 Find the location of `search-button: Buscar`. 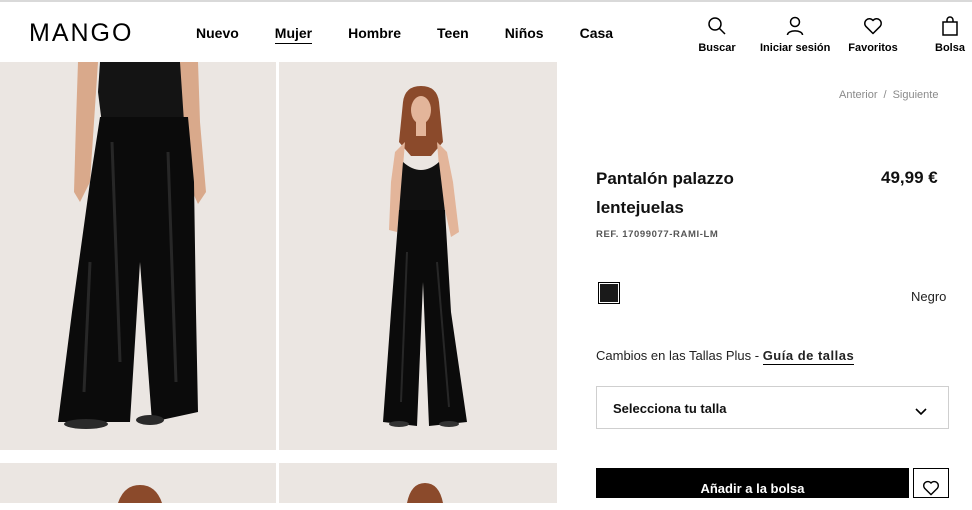

search-button: Buscar is located at coordinates (717, 34).